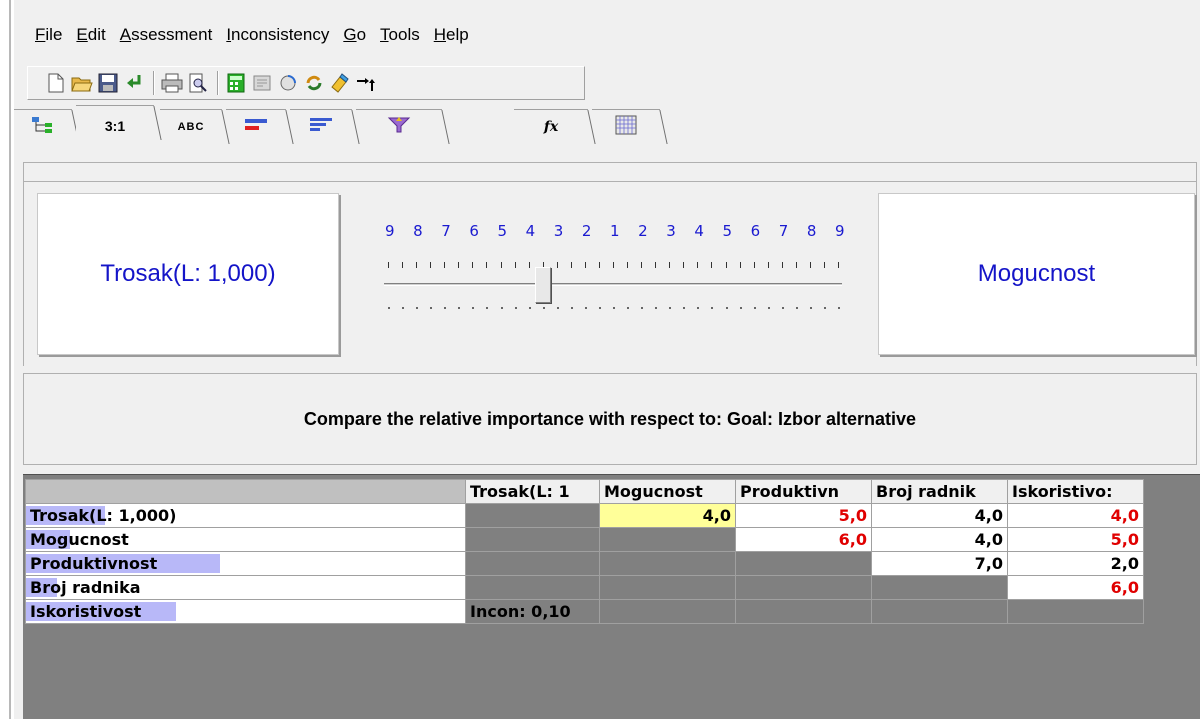 The image size is (1200, 719). I want to click on matrix-row: Broj radnika 6,0, so click(584, 587).